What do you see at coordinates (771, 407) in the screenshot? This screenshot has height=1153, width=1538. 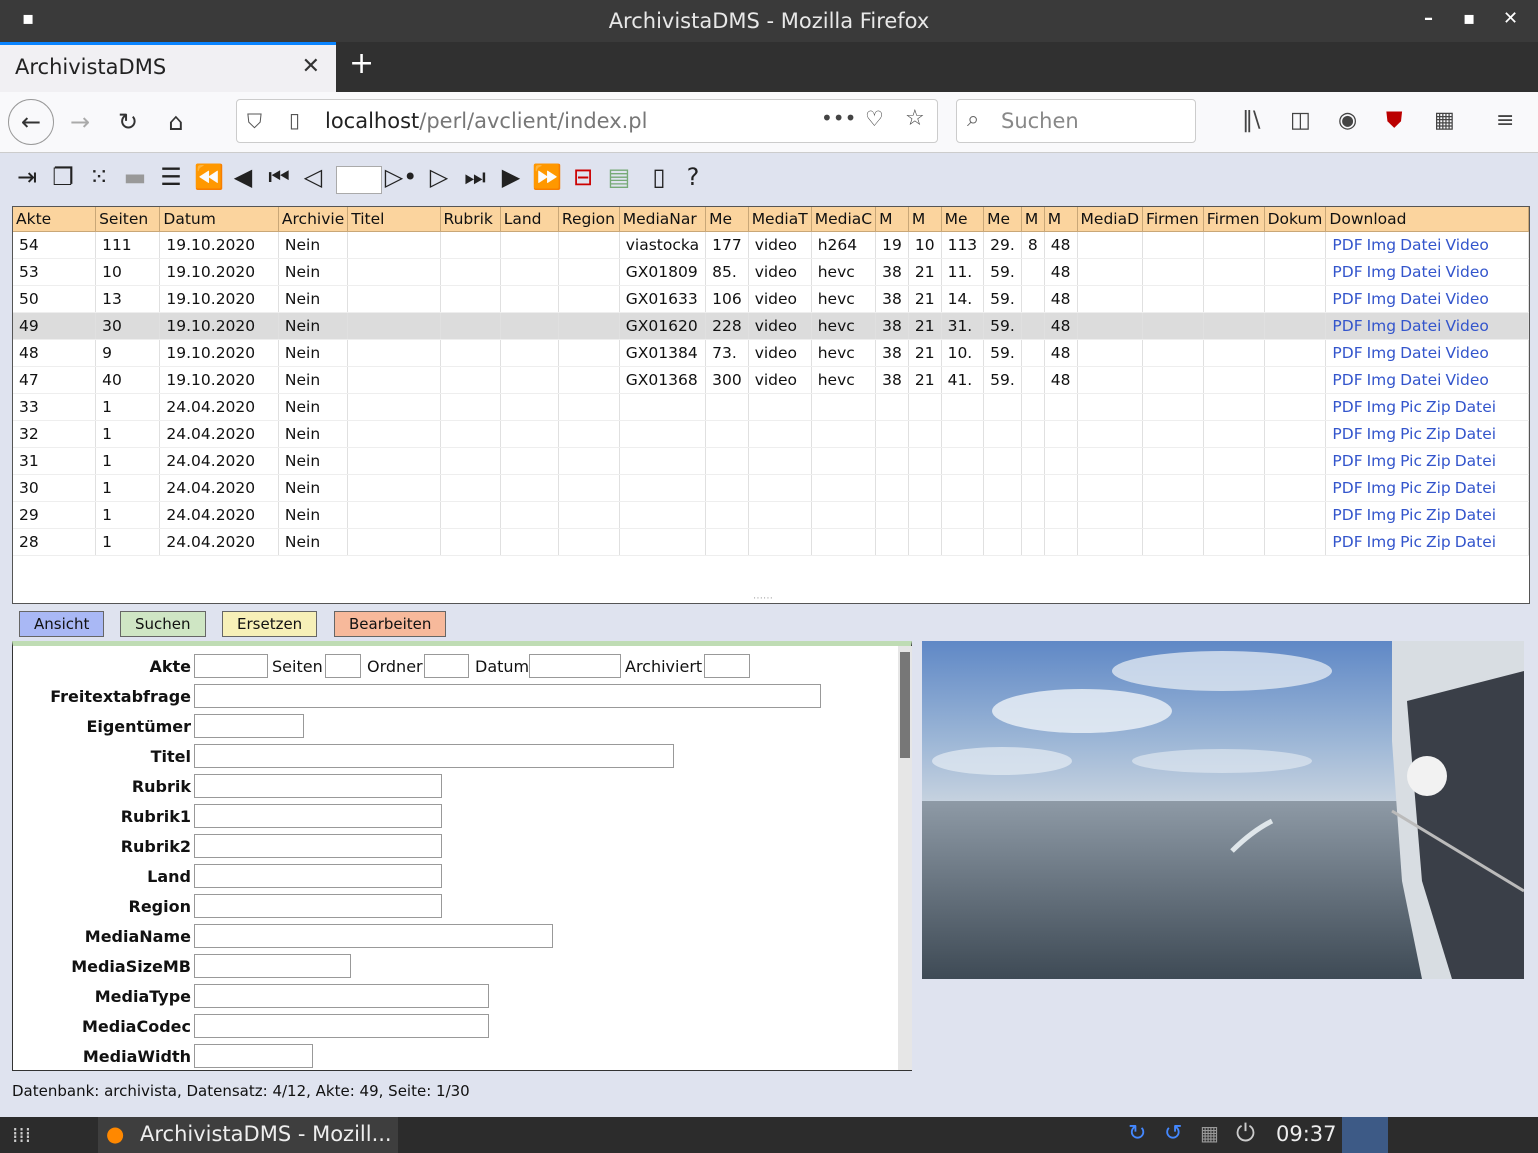 I see `table-row: 33 1 24.04.2020 Nein PDF Img Pic Zip Datei` at bounding box center [771, 407].